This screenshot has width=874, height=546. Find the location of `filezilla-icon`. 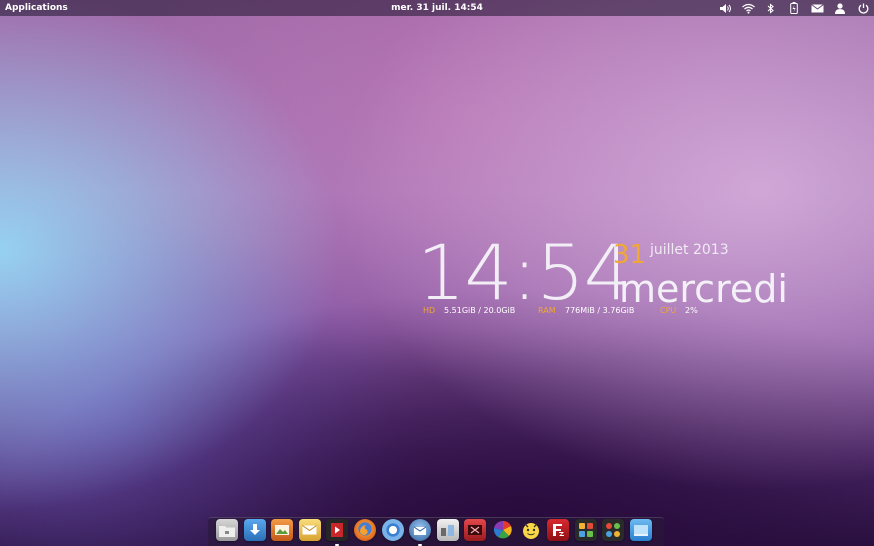

filezilla-icon is located at coordinates (558, 530).